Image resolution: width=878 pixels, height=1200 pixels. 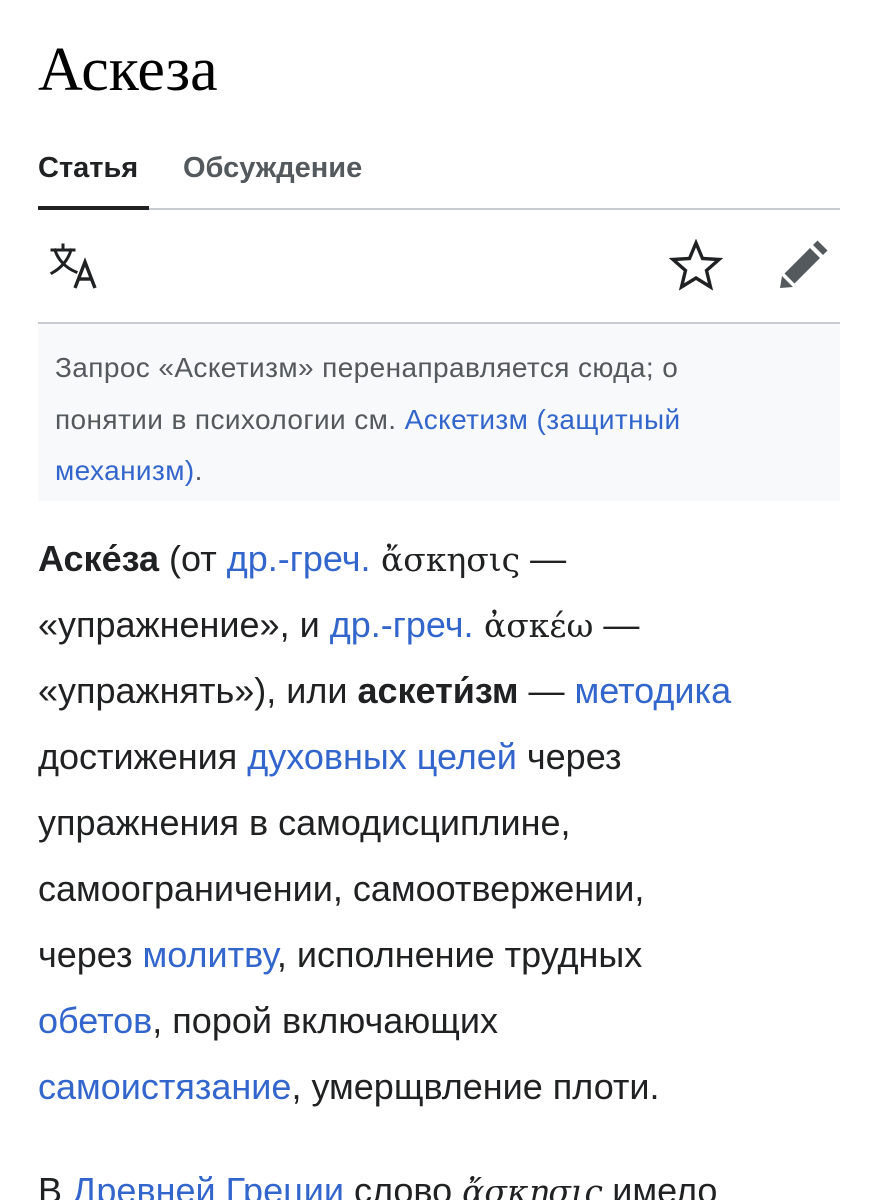 I want to click on page-tabs: Статья Обсуждение, so click(x=439, y=178).